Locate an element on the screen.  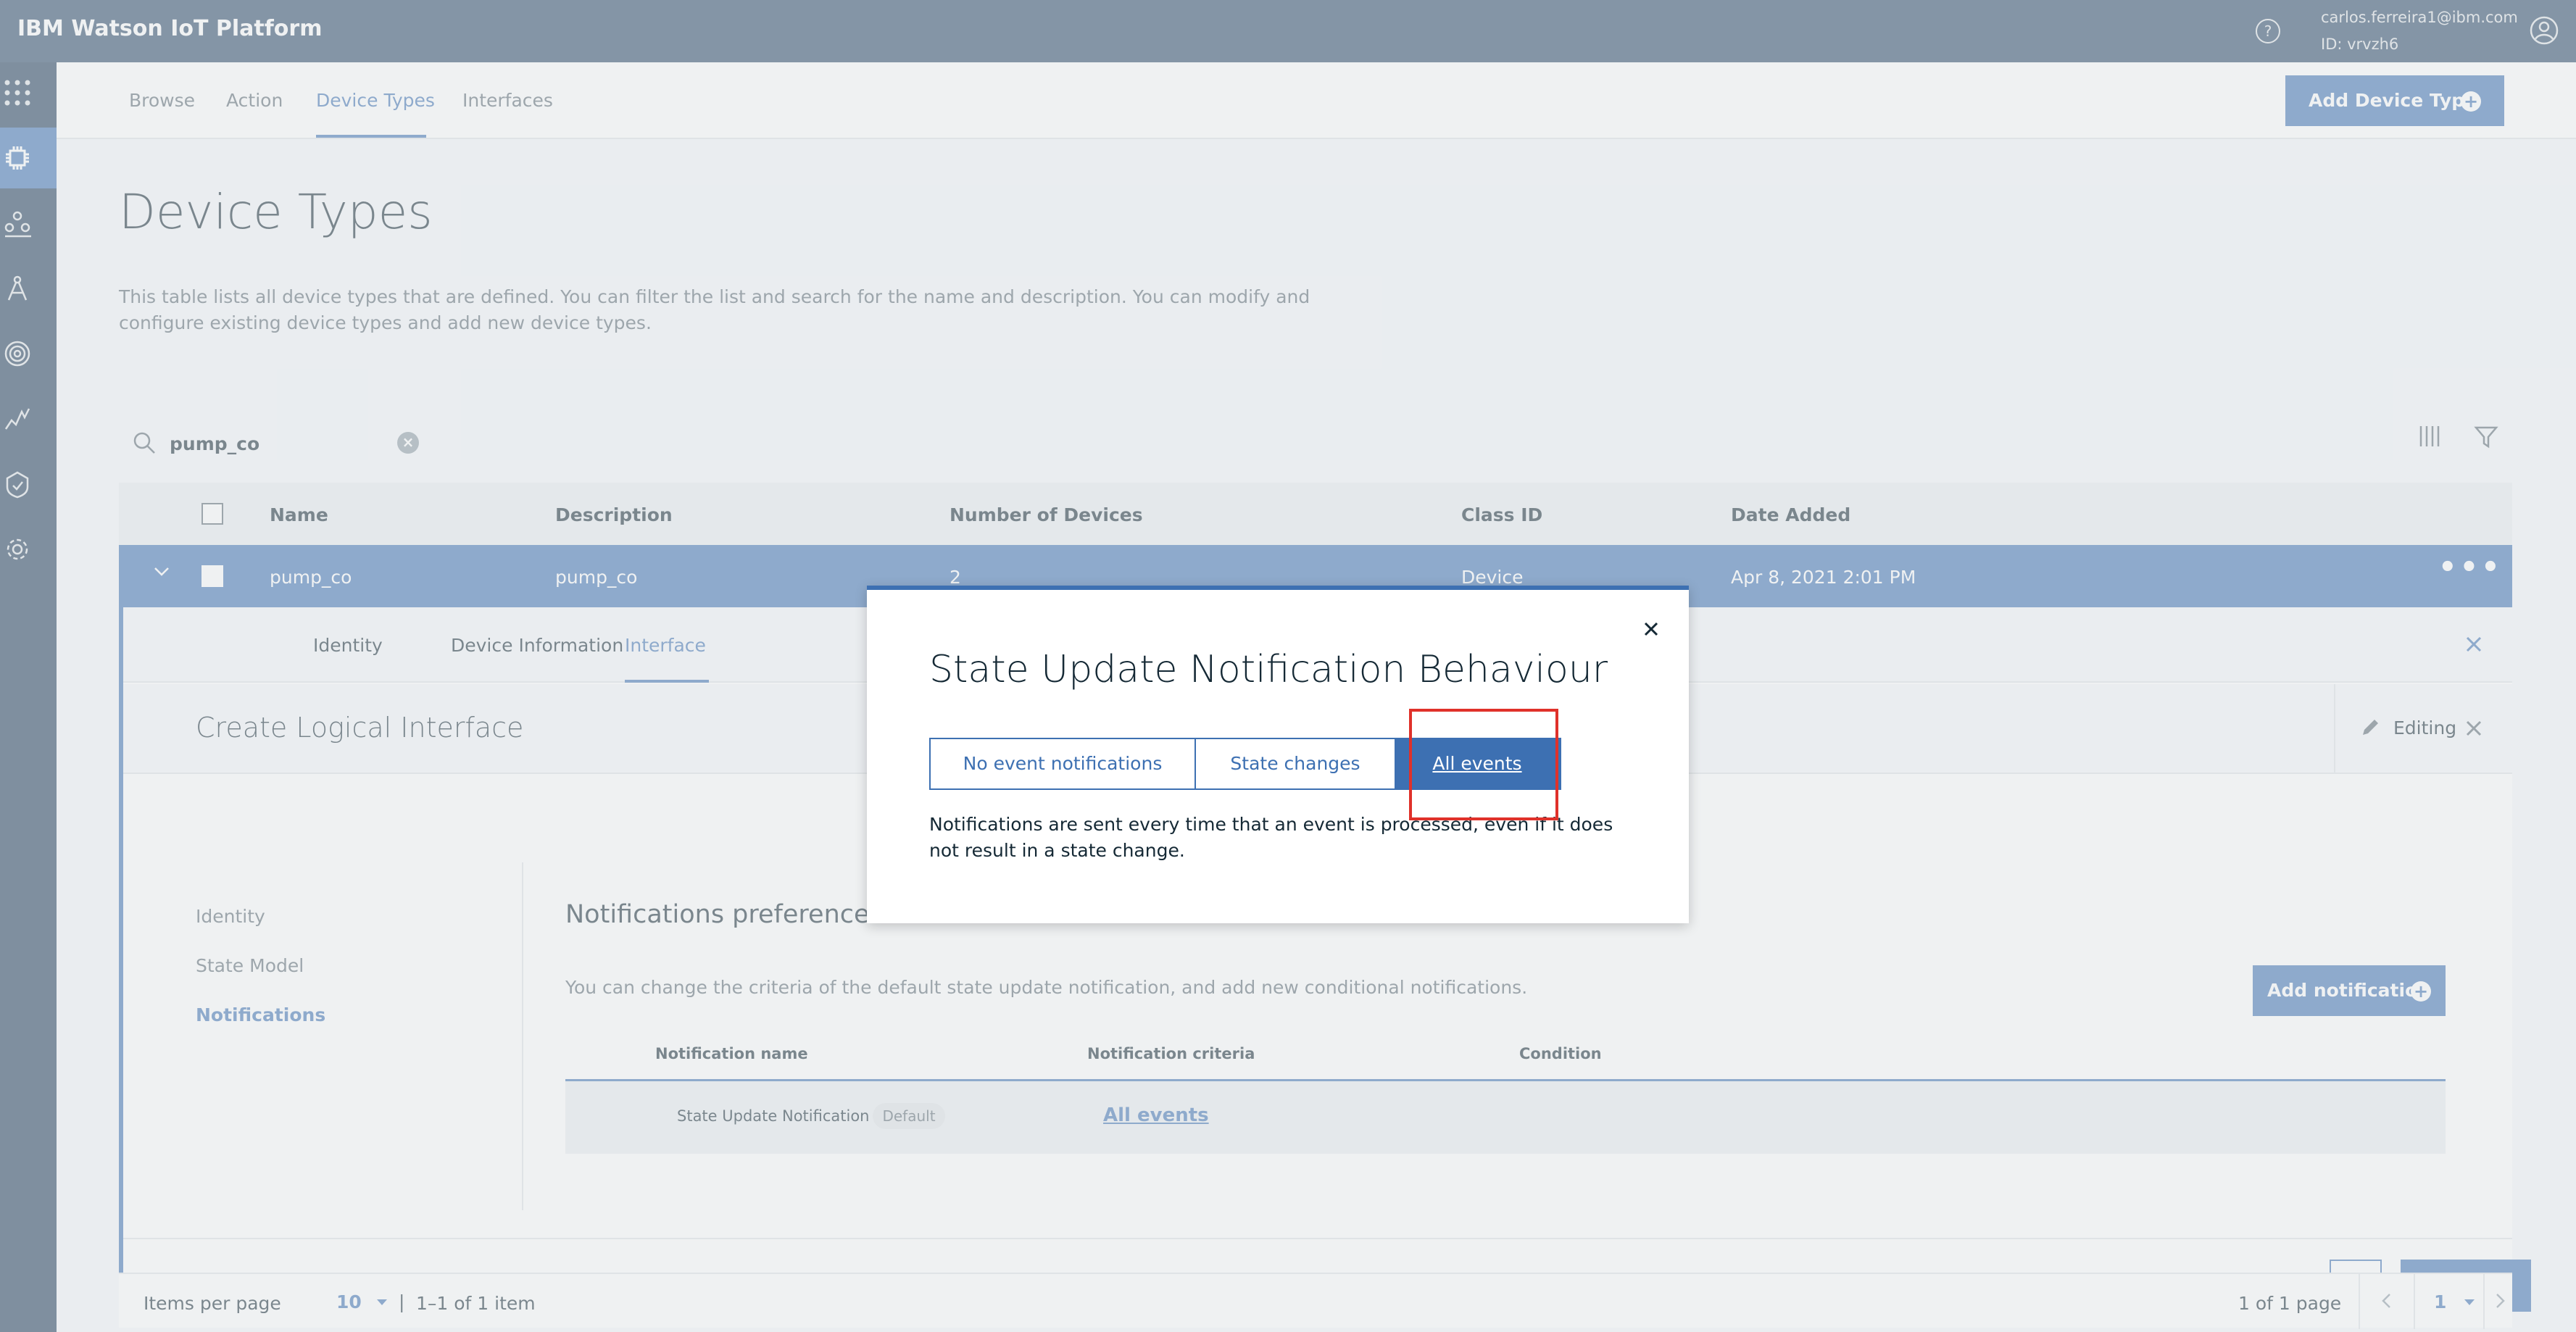
option-no-event-notifications: No event notifications is located at coordinates (1062, 764).